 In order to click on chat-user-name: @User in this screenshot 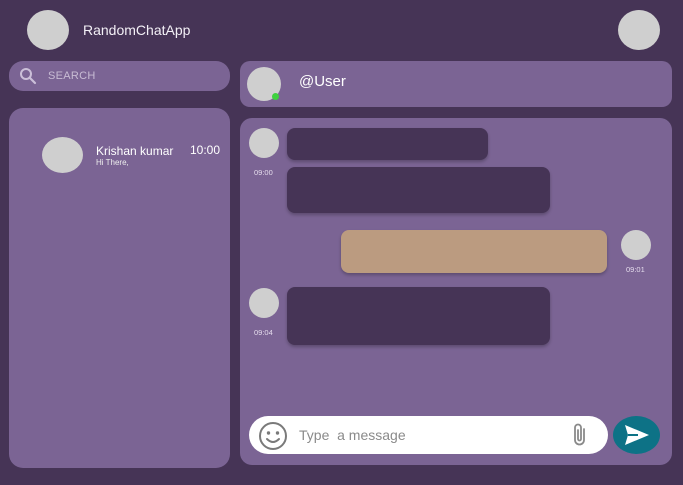, I will do `click(322, 81)`.